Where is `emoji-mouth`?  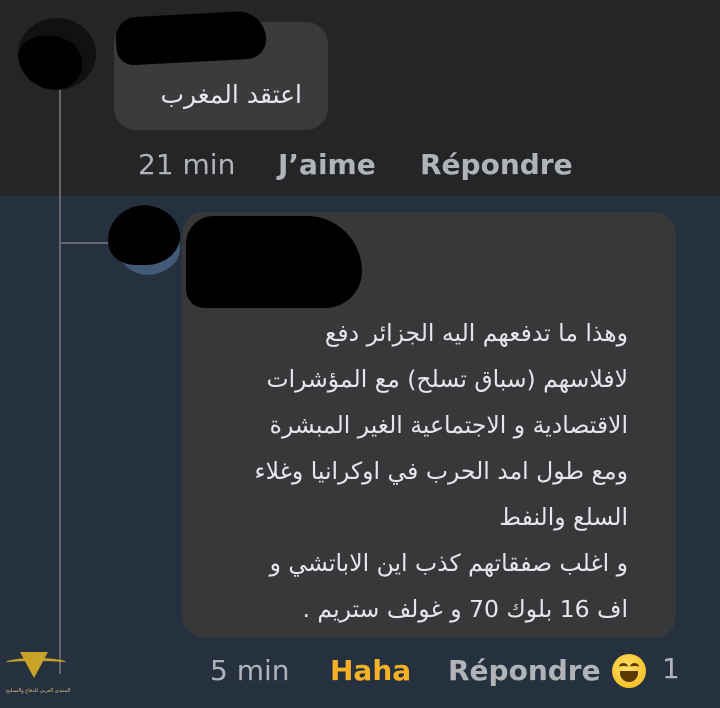 emoji-mouth is located at coordinates (629, 676).